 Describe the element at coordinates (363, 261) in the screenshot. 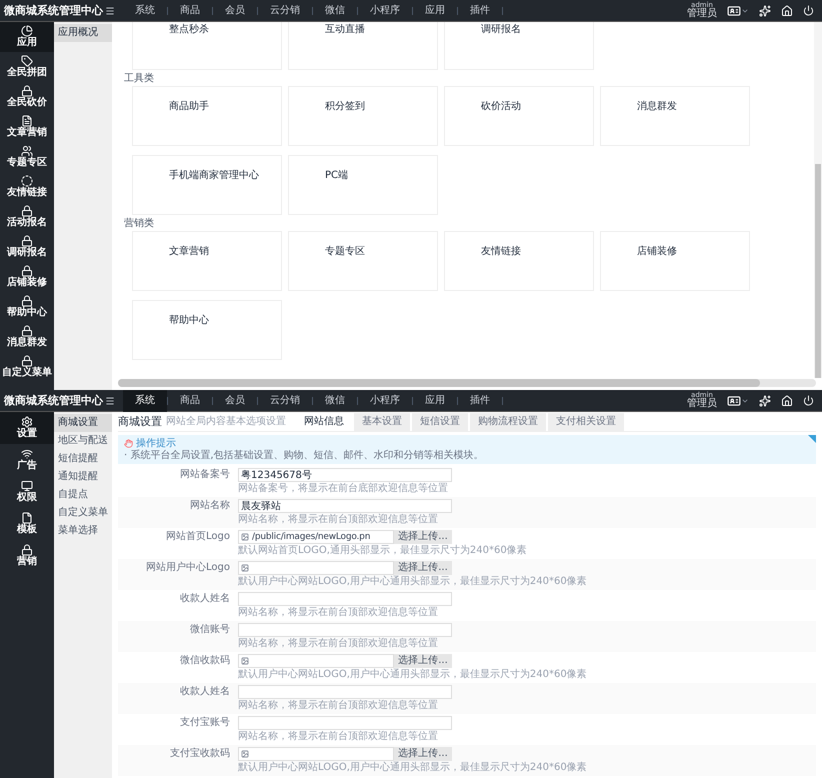

I see `app-card: 专题专区` at that location.